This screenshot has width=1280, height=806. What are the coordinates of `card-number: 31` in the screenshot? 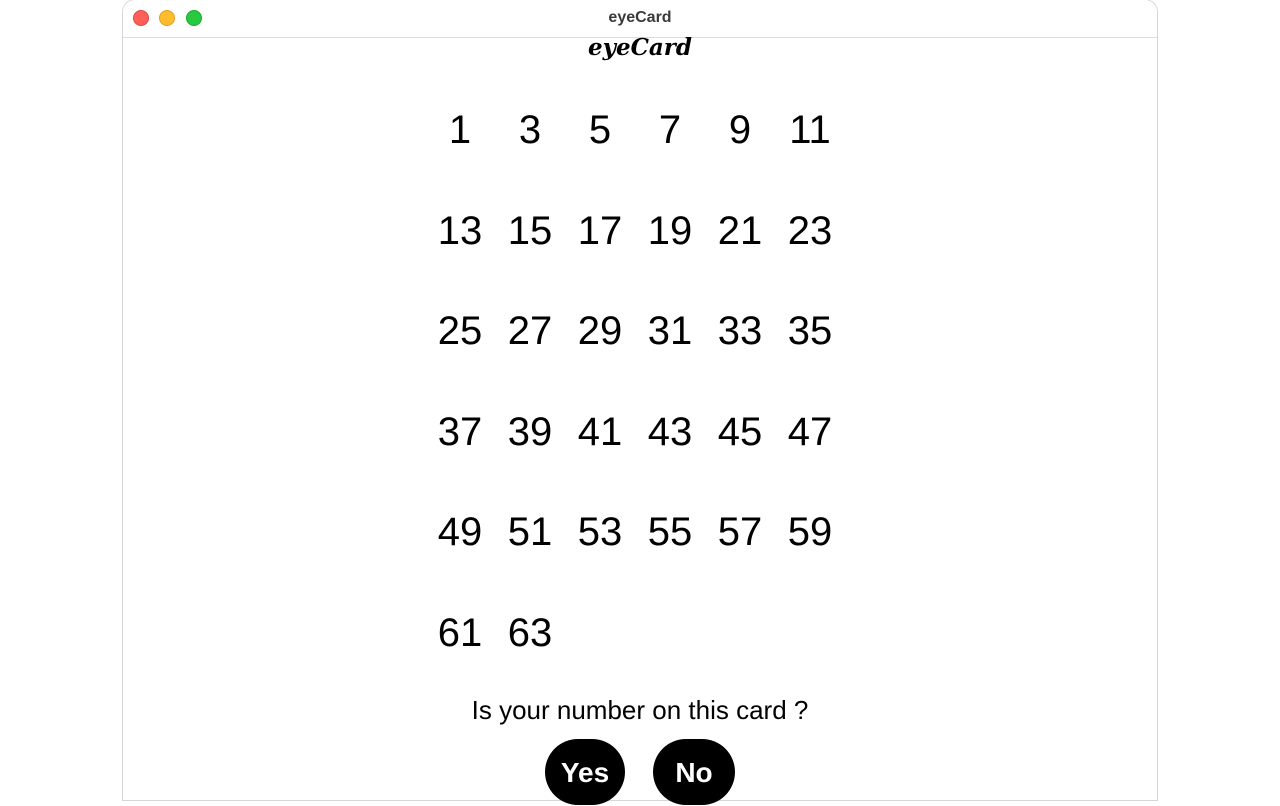 It's located at (670, 331).